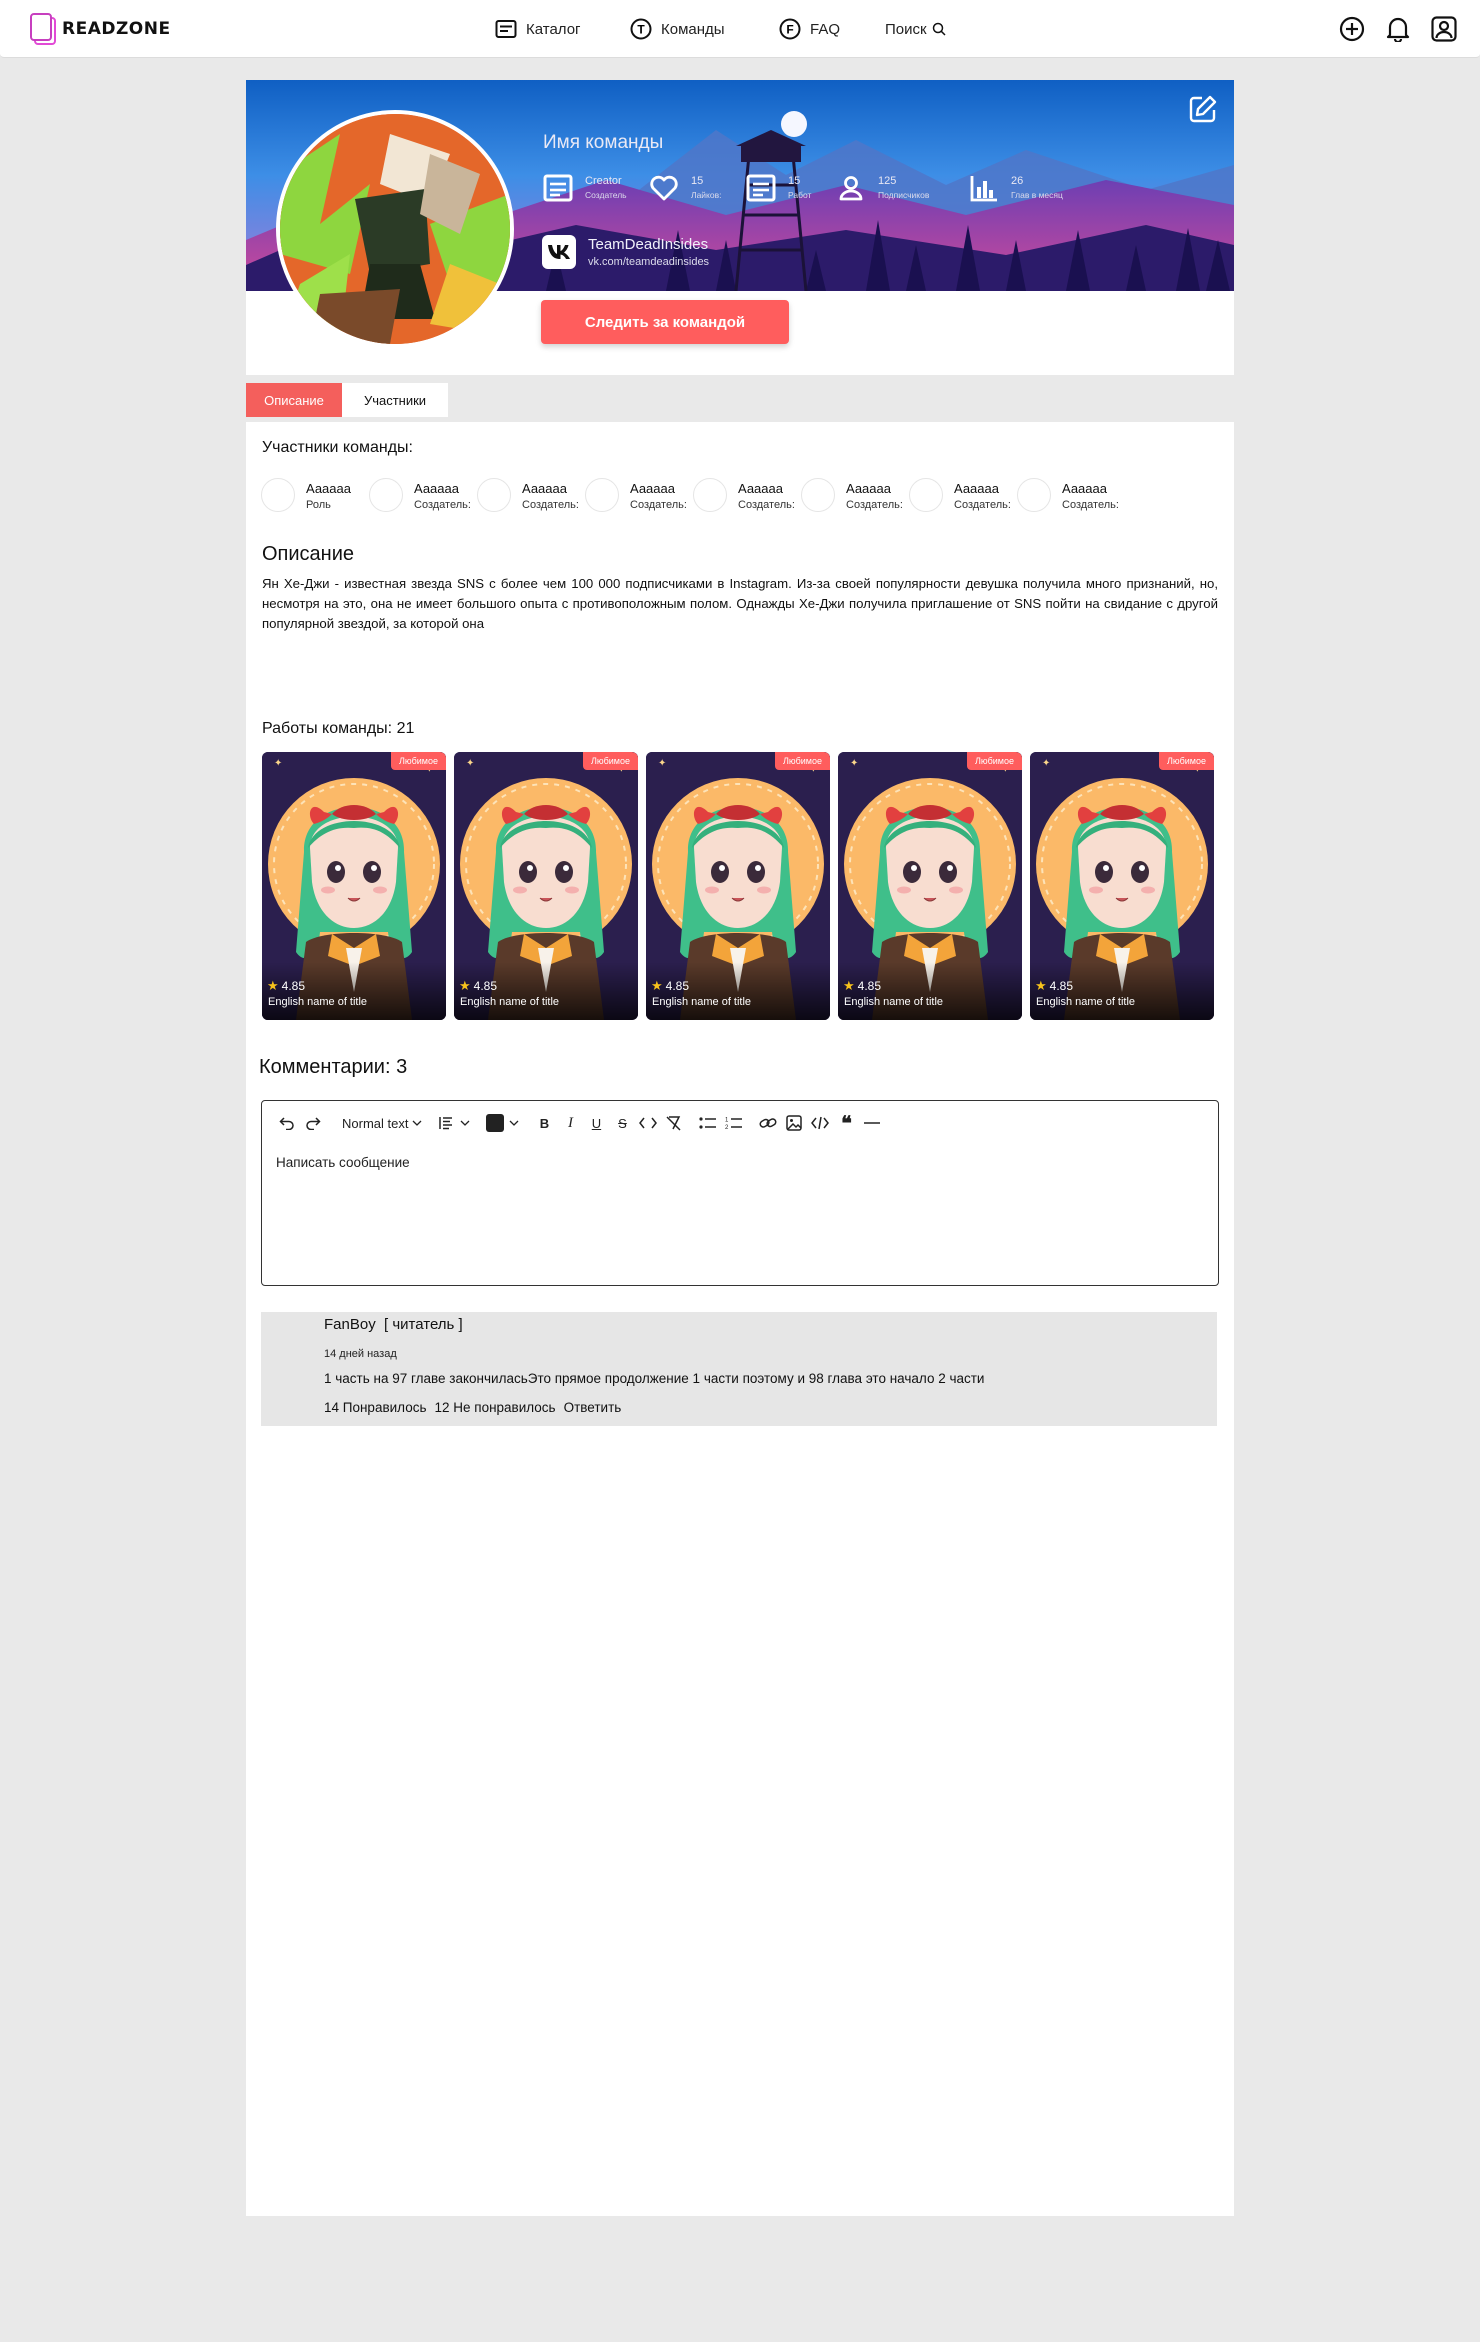 This screenshot has width=1480, height=2342. What do you see at coordinates (43, 29) in the screenshot?
I see `logo-icon` at bounding box center [43, 29].